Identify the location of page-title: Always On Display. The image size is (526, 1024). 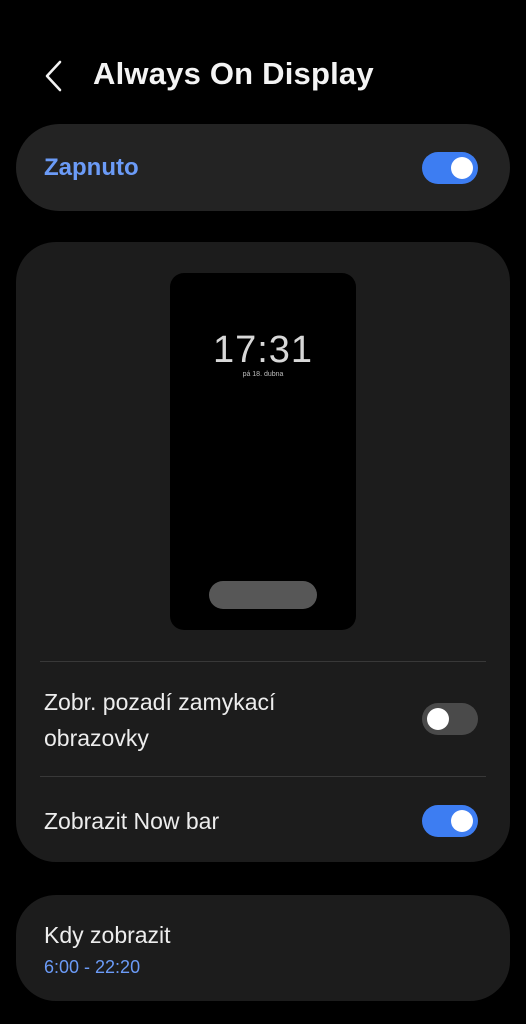
(233, 73).